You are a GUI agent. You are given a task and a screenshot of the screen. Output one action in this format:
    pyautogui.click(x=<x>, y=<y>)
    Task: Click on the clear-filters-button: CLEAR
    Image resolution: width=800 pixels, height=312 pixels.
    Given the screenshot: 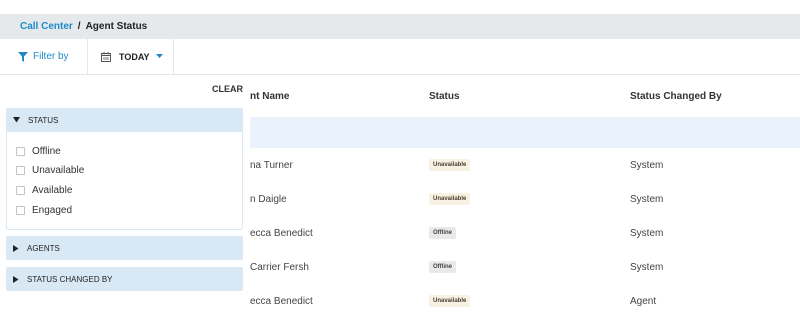 What is the action you would take?
    pyautogui.click(x=227, y=89)
    